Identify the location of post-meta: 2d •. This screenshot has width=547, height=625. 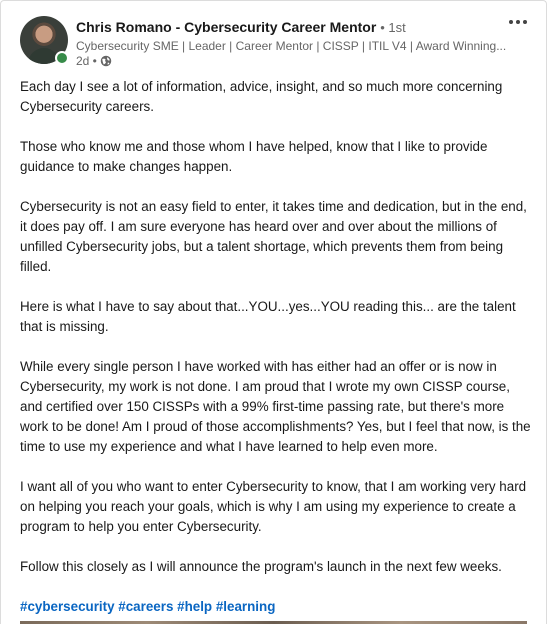
(94, 61).